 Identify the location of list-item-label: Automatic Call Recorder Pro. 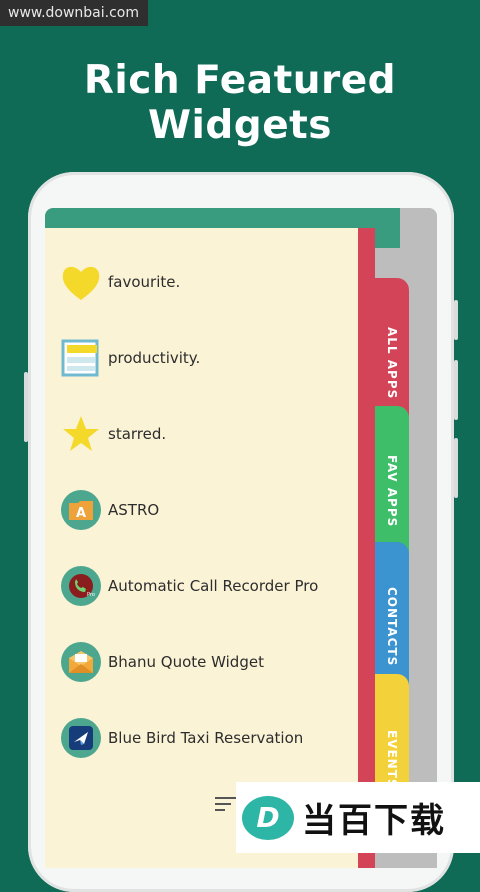
(213, 586).